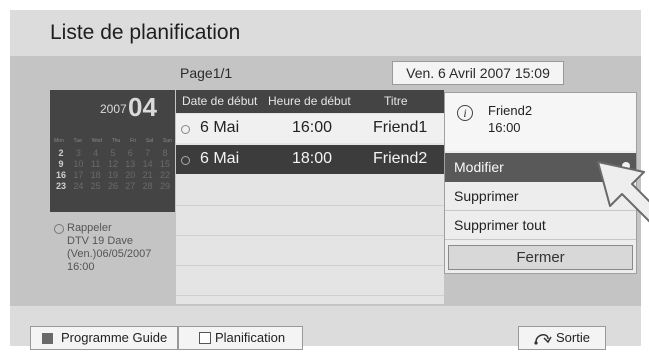 The image size is (649, 354). I want to click on pointer-cursor-icon, so click(623, 192).